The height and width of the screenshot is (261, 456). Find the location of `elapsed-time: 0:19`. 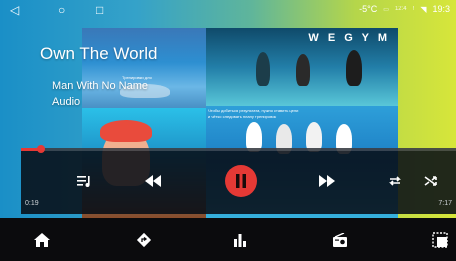

elapsed-time: 0:19 is located at coordinates (32, 203).